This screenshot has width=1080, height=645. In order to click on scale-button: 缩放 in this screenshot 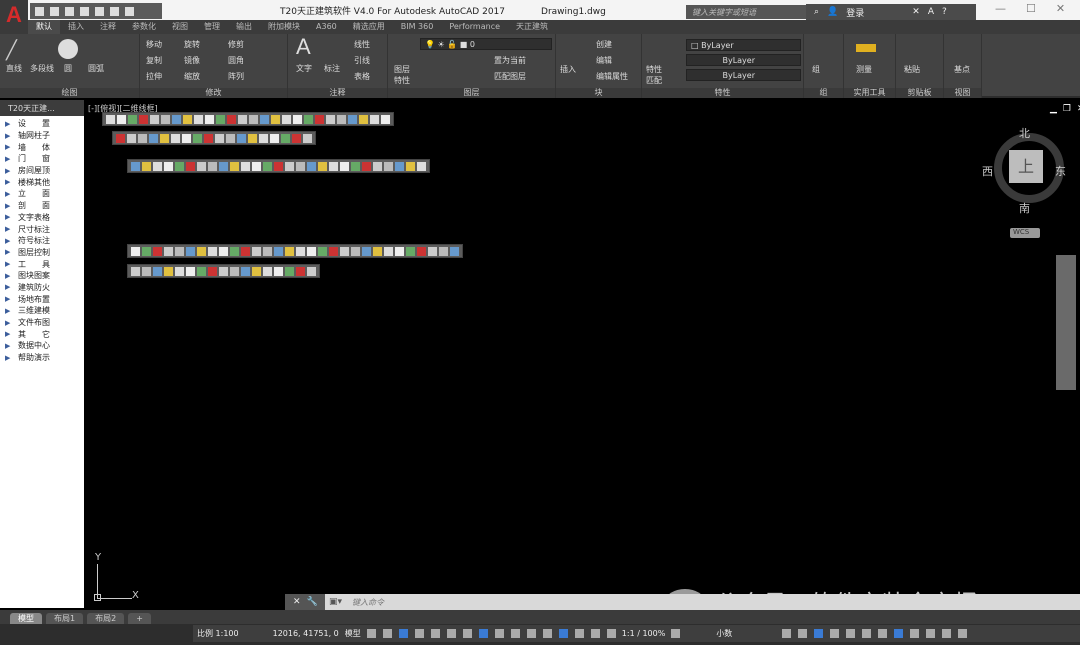, I will do `click(192, 76)`.